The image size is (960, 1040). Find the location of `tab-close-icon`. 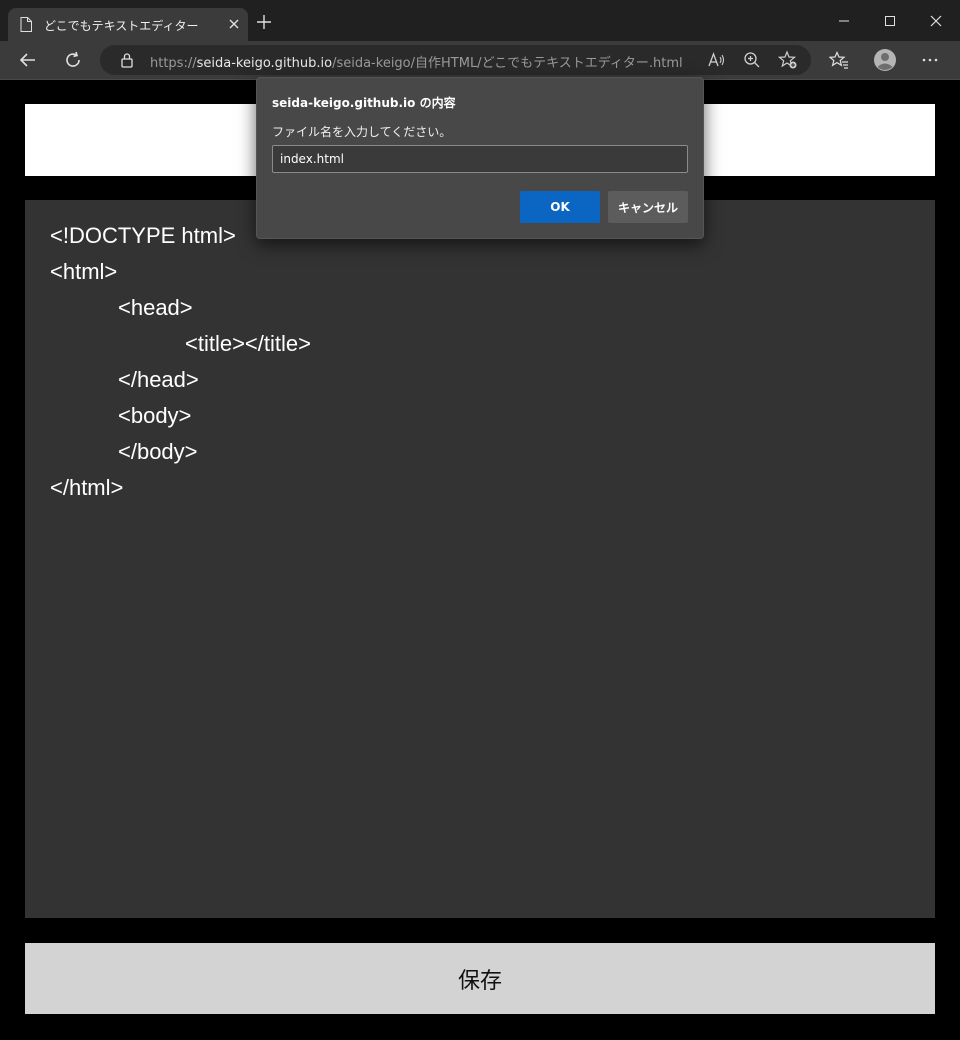

tab-close-icon is located at coordinates (234, 24).